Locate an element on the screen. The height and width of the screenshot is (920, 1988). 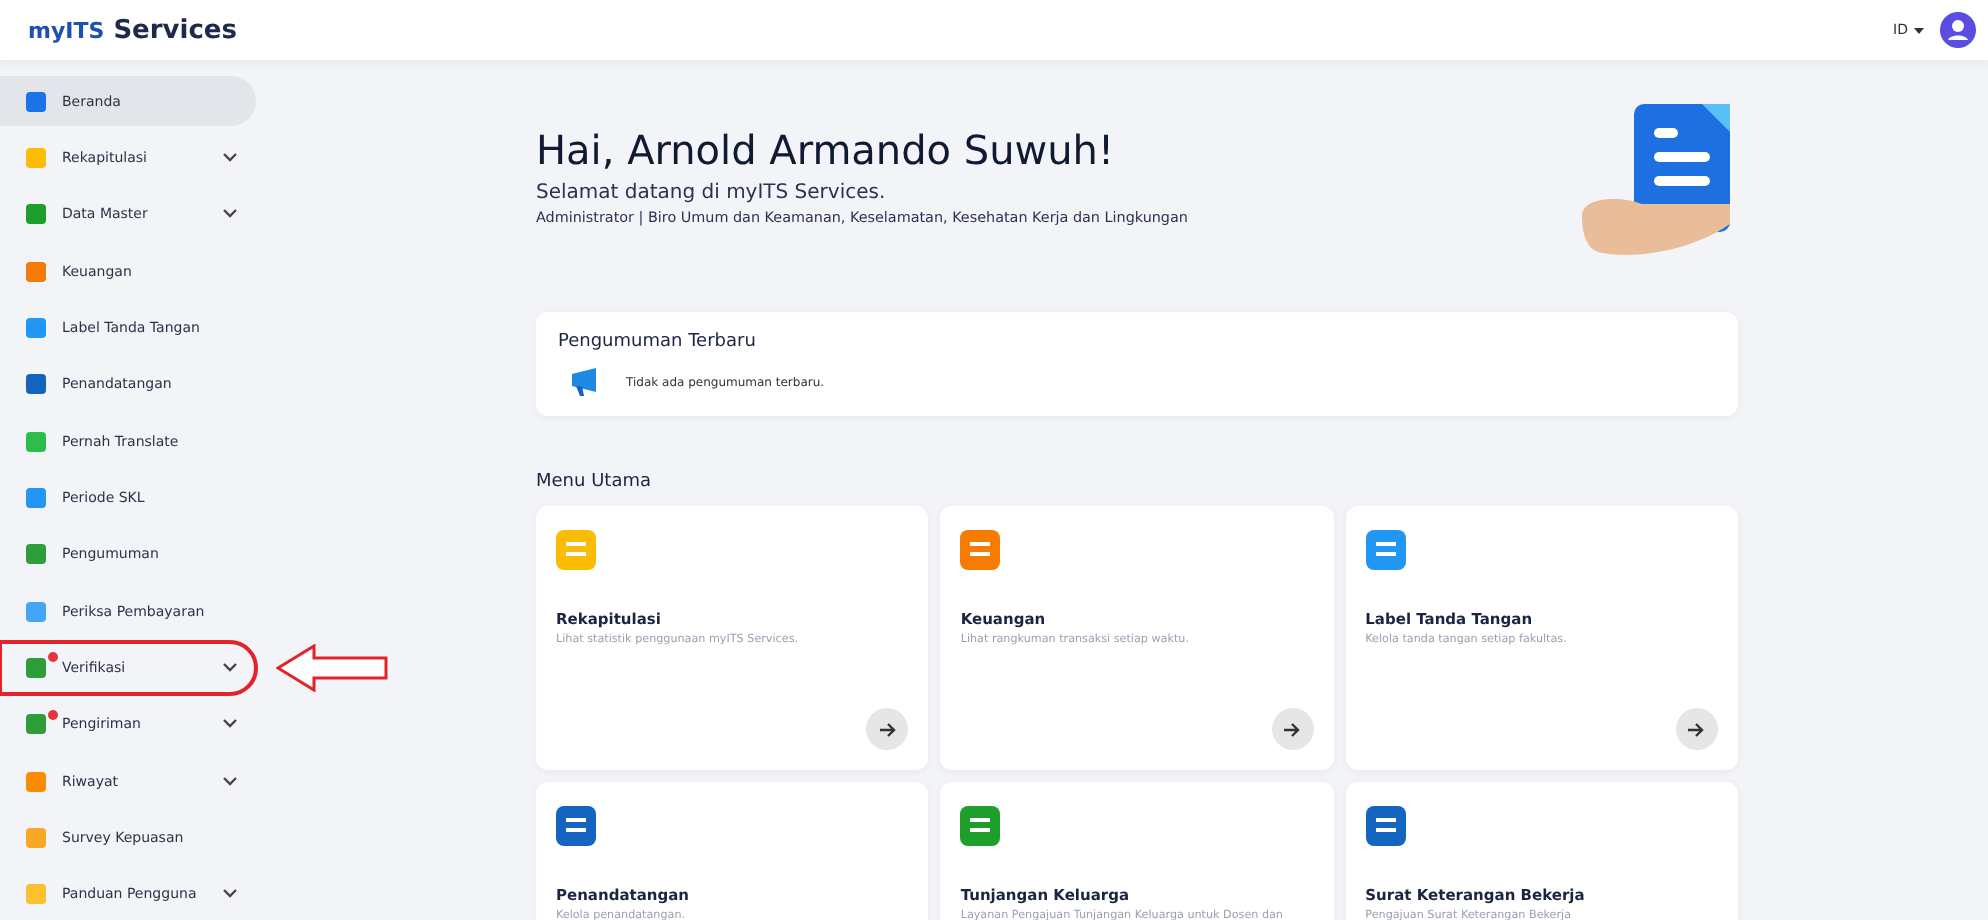
section-title: Menu Utama is located at coordinates (594, 482).